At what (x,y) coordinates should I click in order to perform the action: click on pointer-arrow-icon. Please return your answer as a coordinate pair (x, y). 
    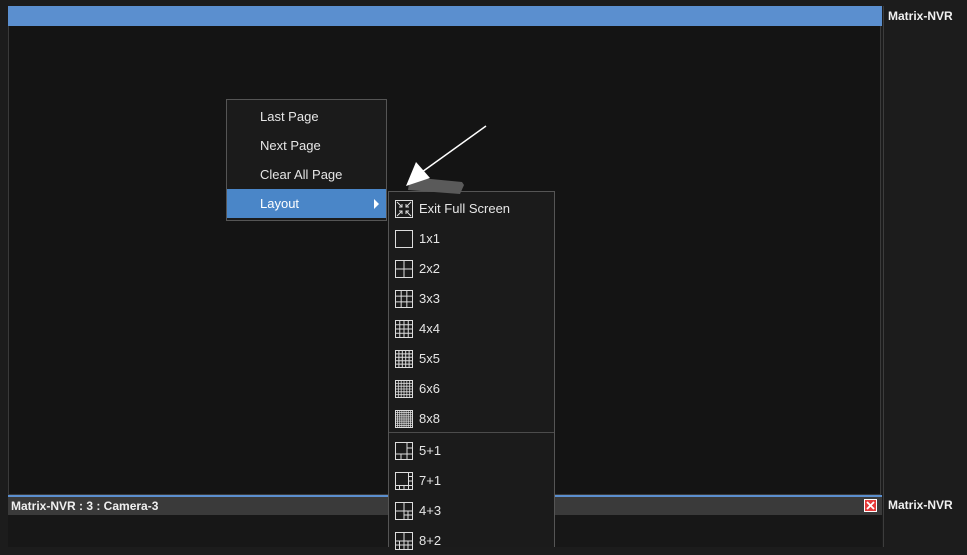
    Looking at the image, I should click on (446, 159).